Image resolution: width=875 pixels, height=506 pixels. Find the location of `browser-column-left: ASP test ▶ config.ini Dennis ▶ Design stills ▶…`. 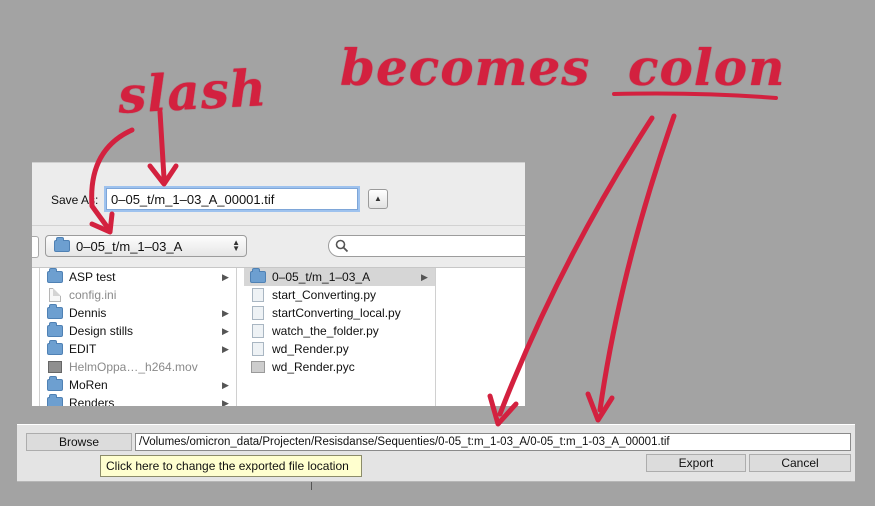

browser-column-left: ASP test ▶ config.ini Dennis ▶ Design stills ▶… is located at coordinates (139, 337).